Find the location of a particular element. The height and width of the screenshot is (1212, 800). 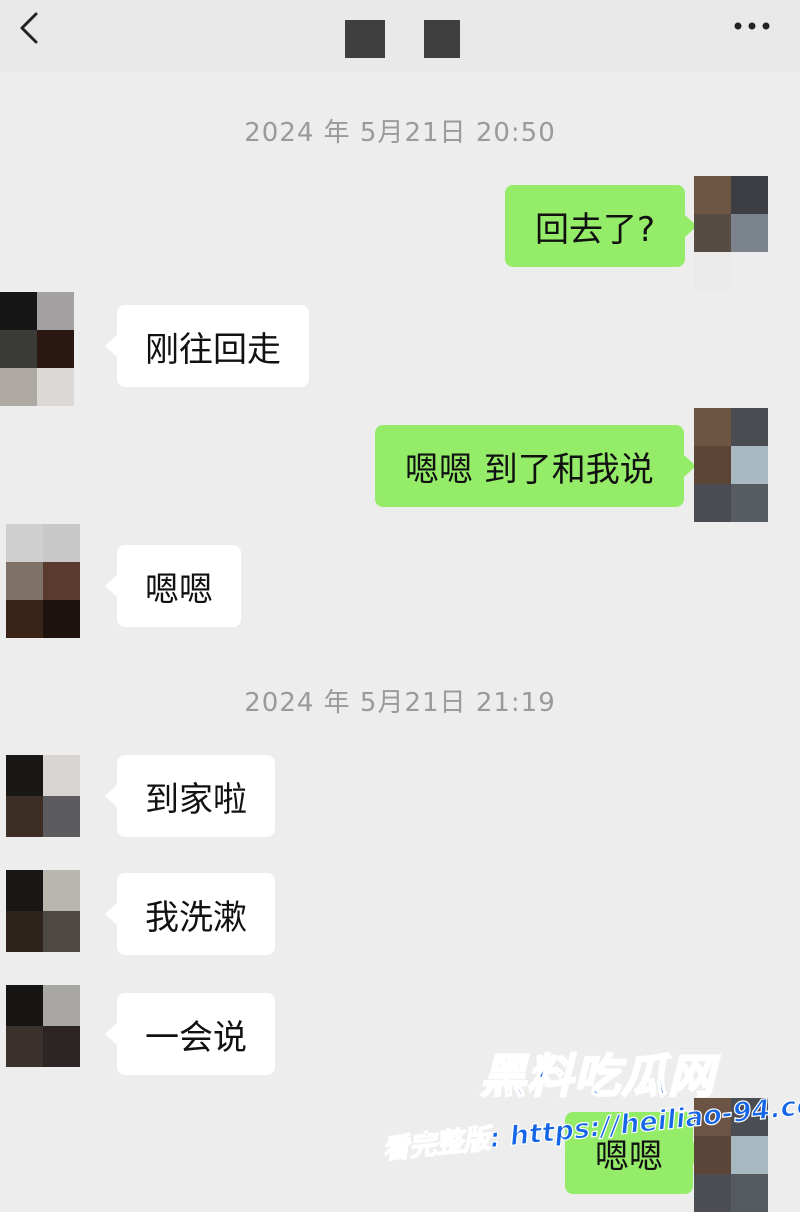

message-bubble-incoming: 到家啦 is located at coordinates (190, 796).